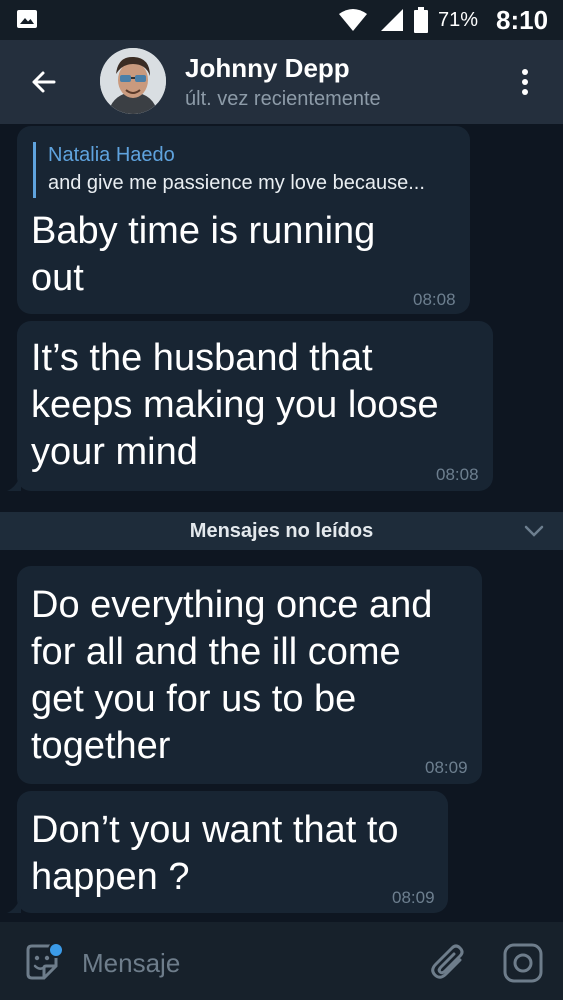  What do you see at coordinates (216, 652) in the screenshot?
I see `message-line: for all and the ill come` at bounding box center [216, 652].